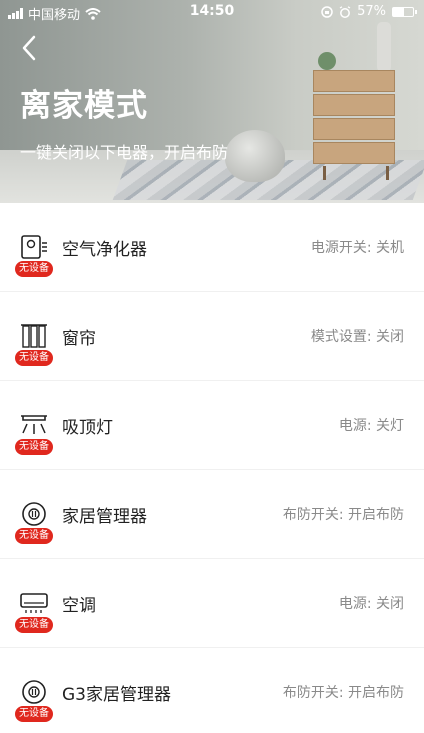 This screenshot has width=424, height=733. I want to click on device-name: 家居管理器, so click(104, 517).